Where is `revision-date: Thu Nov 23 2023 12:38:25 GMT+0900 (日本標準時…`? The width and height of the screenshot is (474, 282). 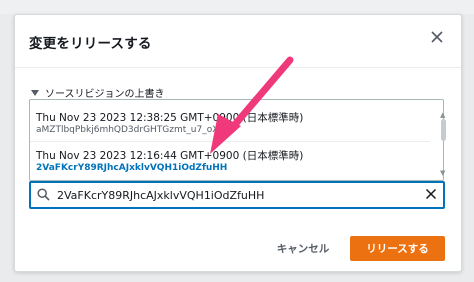
revision-date: Thu Nov 23 2023 12:38:25 GMT+0900 (日本標準時… is located at coordinates (170, 118).